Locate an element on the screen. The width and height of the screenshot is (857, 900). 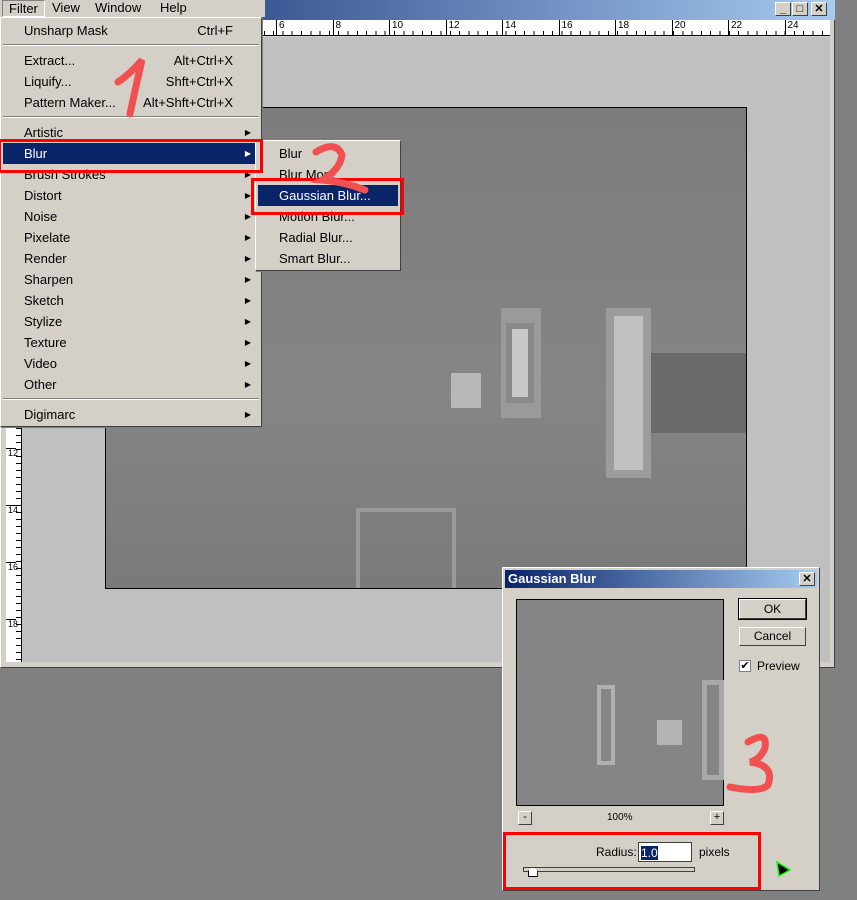
cursor-icon is located at coordinates (784, 869).